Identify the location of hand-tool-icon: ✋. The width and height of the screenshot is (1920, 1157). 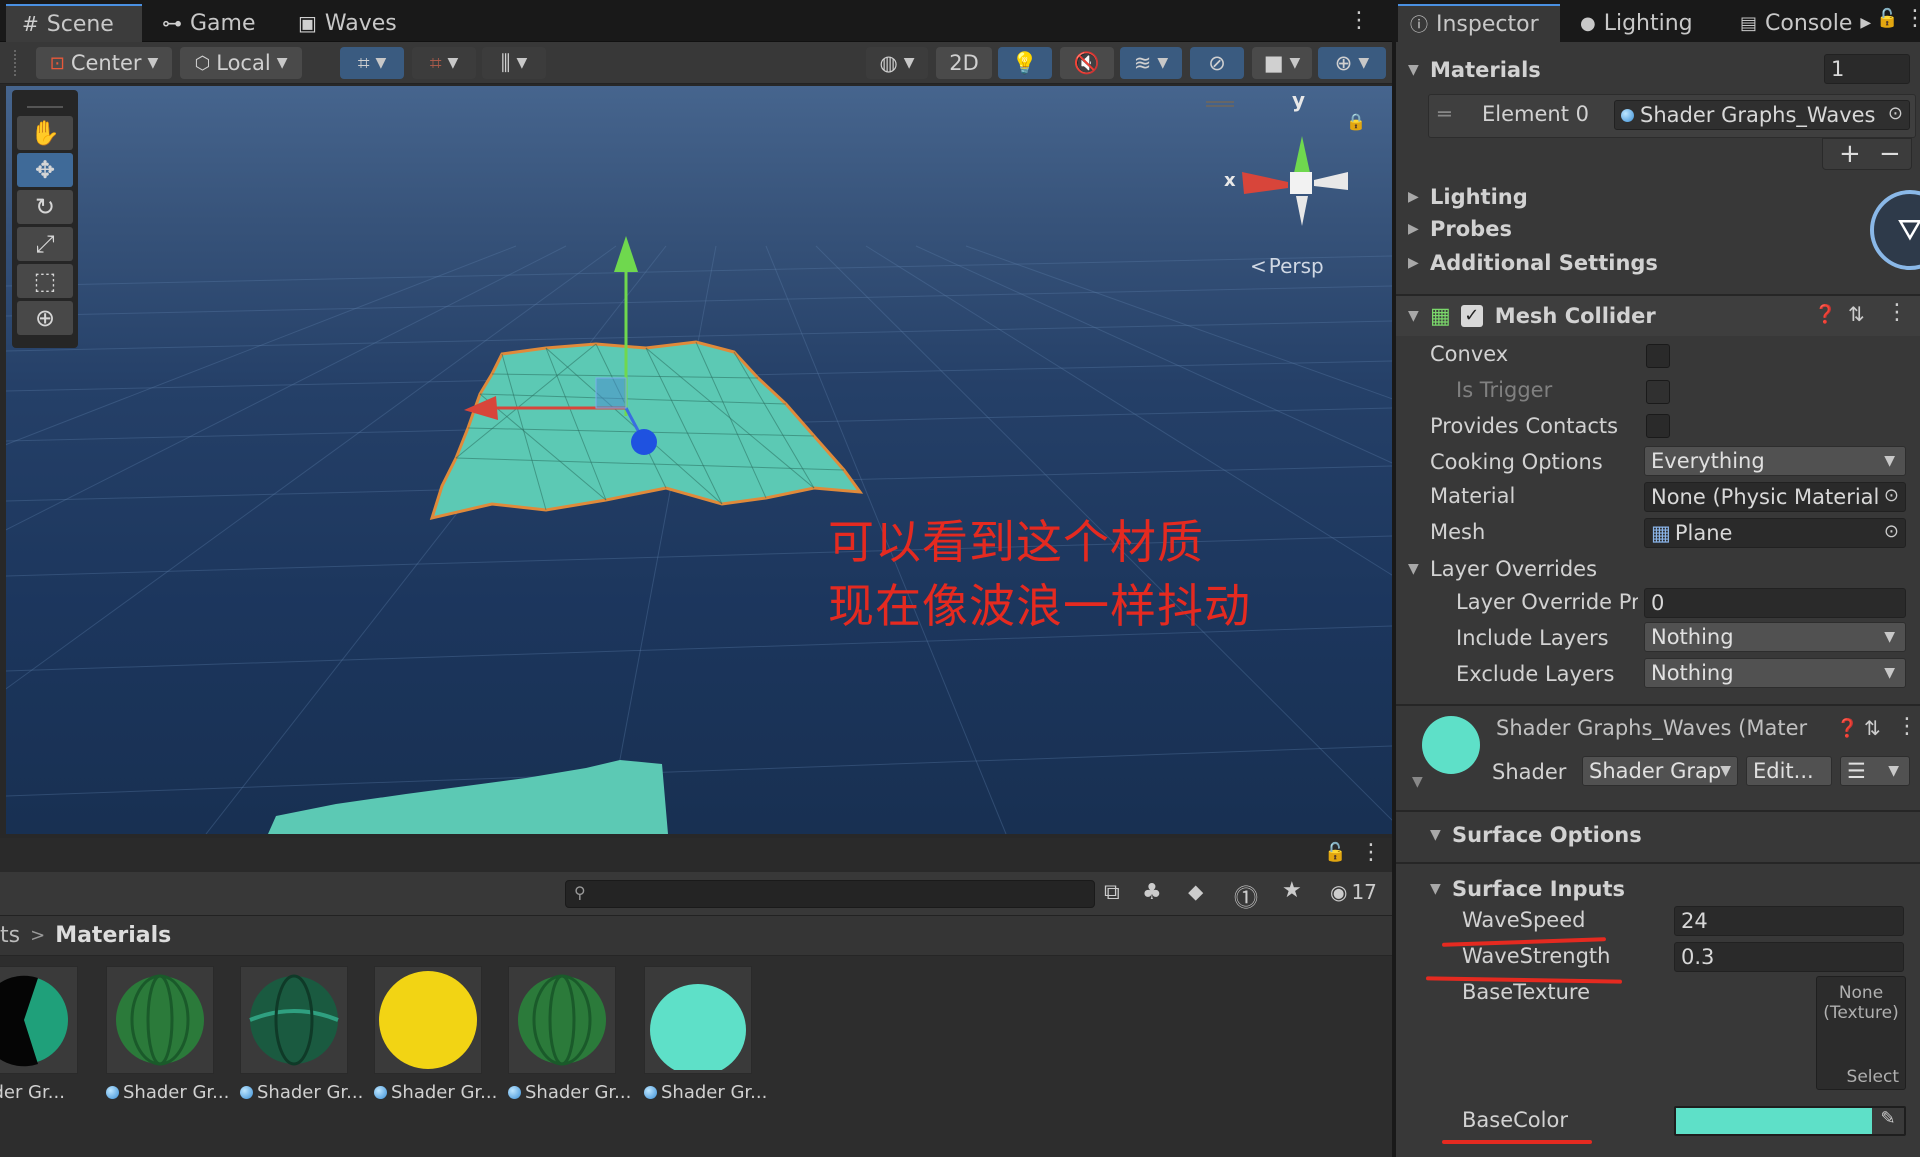
(45, 133).